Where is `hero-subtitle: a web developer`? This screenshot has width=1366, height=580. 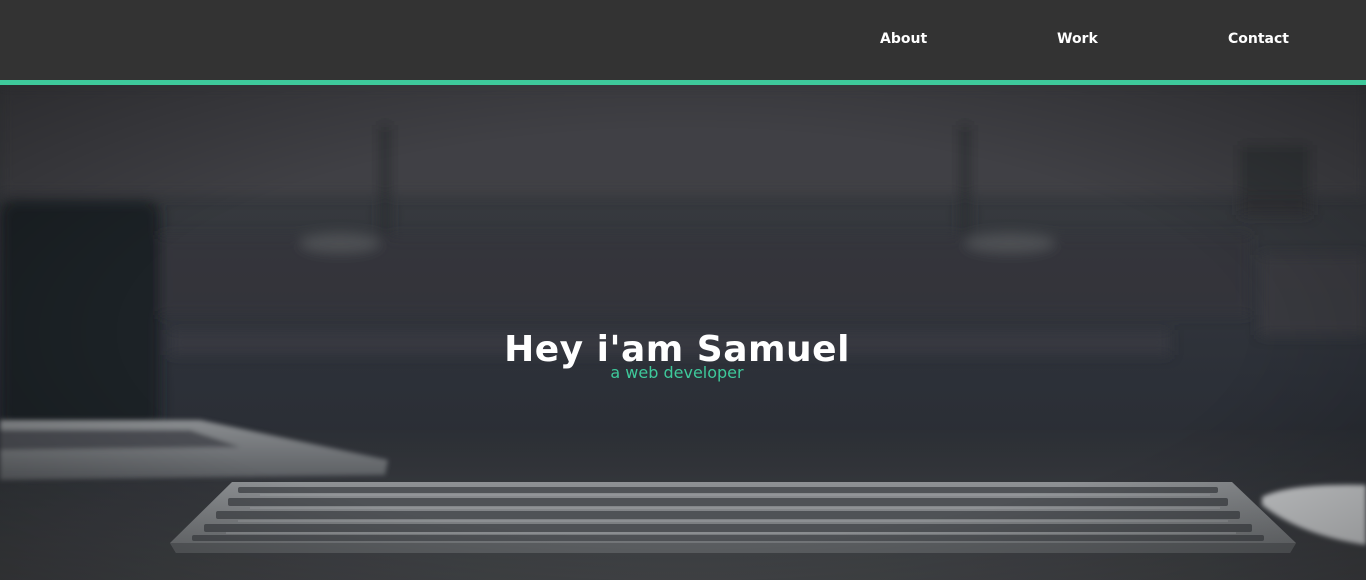 hero-subtitle: a web developer is located at coordinates (677, 372).